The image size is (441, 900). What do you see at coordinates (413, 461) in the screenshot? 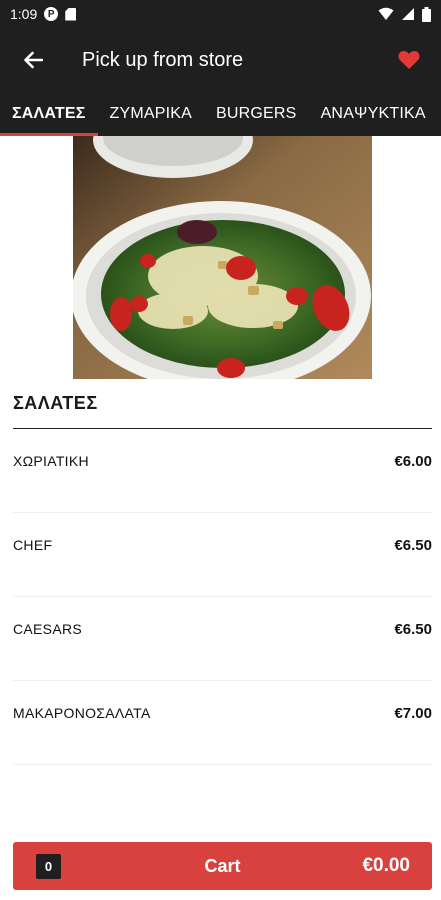
I see `menu-item-price: €6.00` at bounding box center [413, 461].